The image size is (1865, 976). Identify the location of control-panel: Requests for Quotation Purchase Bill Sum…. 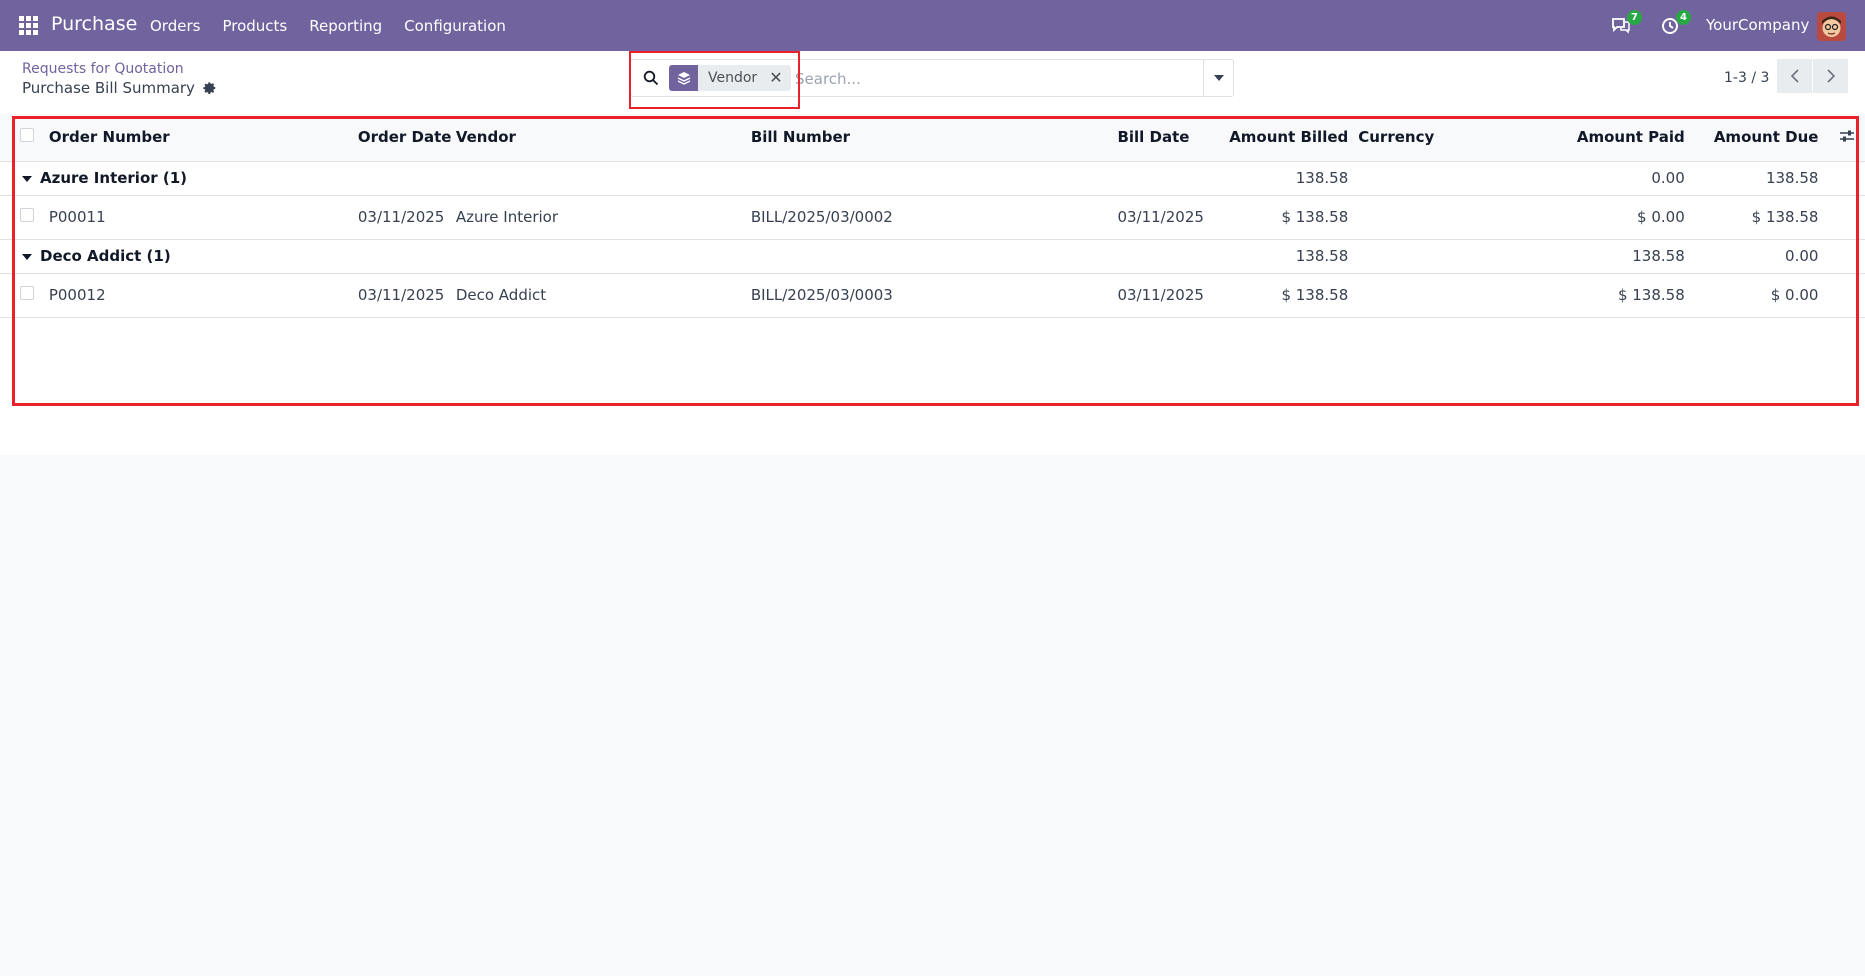
(932, 82).